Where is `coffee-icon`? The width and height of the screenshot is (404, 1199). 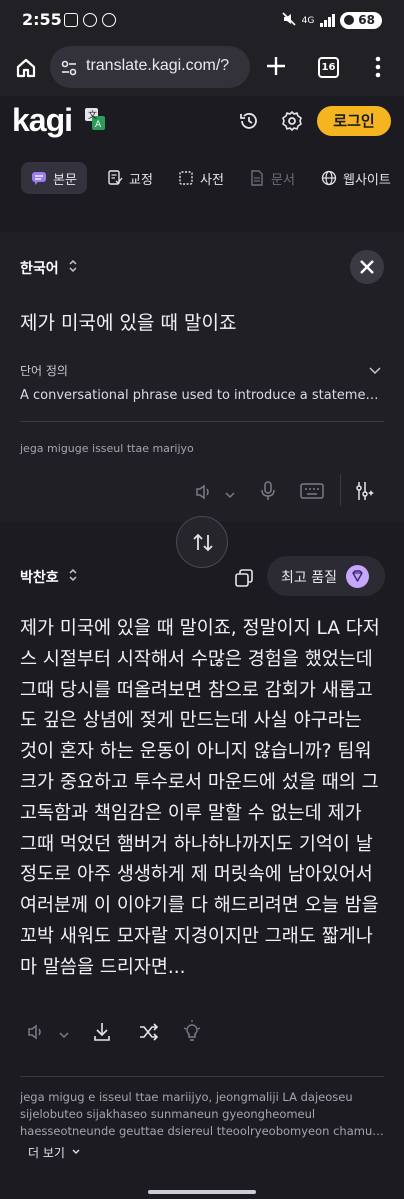
coffee-icon is located at coordinates (109, 20).